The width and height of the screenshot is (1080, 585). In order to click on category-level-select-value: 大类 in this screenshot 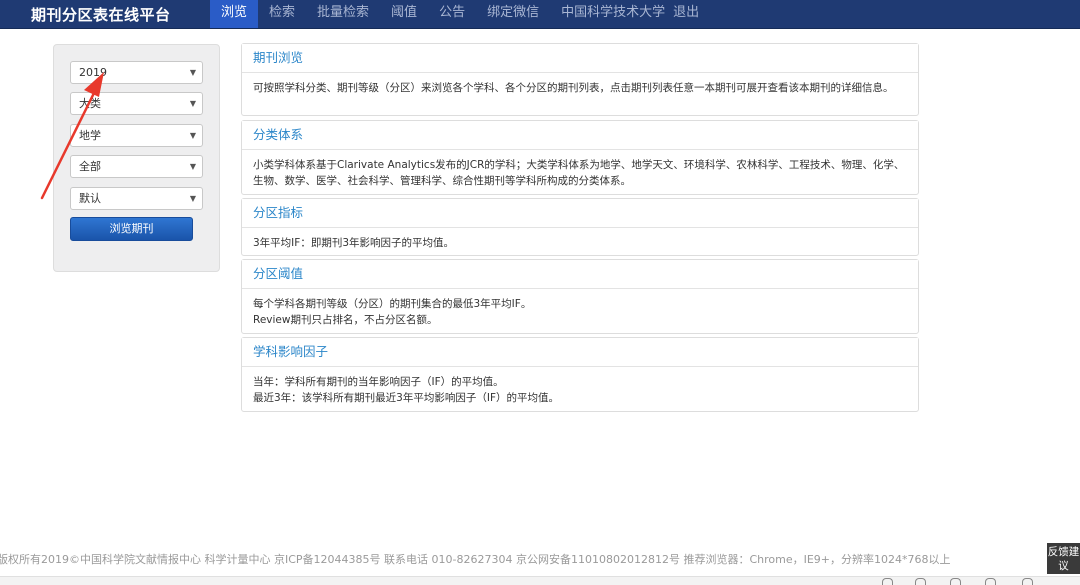, I will do `click(90, 103)`.